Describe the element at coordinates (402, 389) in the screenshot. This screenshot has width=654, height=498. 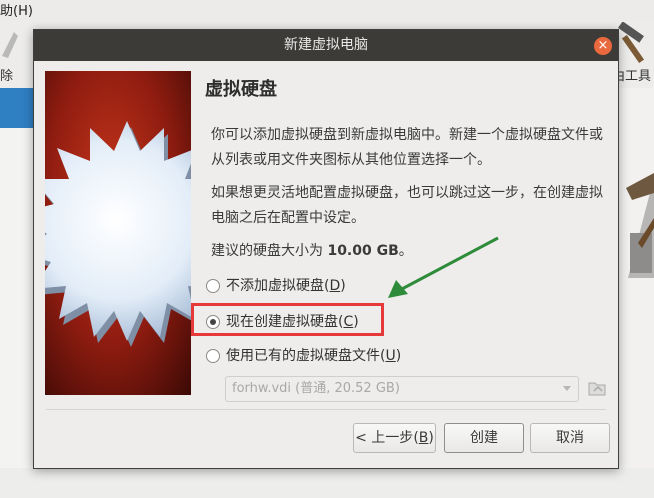
I see `existing-disk-select: forhw.vdi (普通, 20.52 GB)` at that location.